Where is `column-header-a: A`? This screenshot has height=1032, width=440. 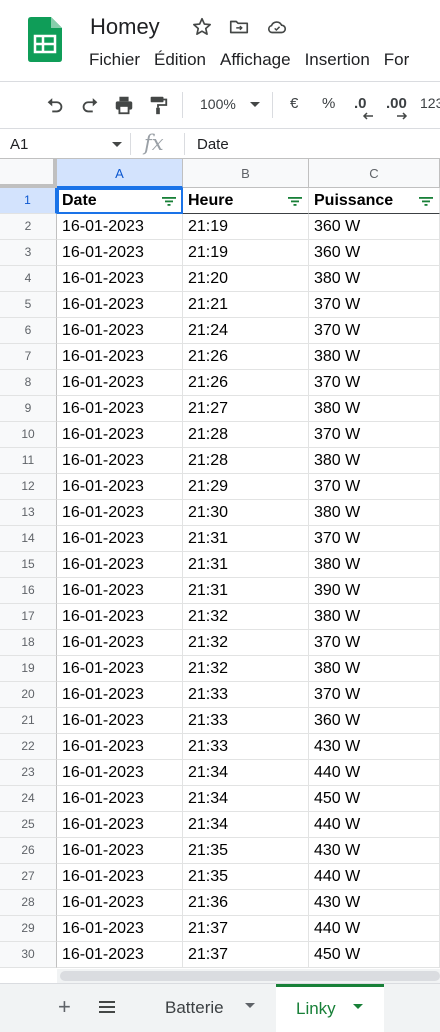
column-header-a: A is located at coordinates (120, 173).